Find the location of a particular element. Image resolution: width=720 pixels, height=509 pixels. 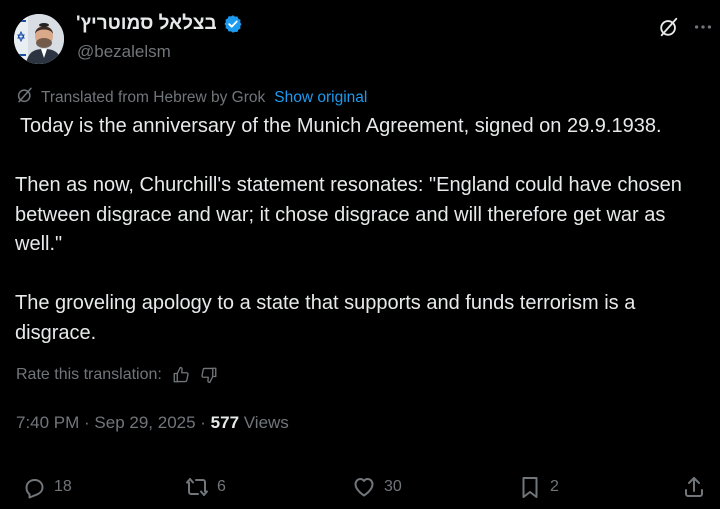

verified-badge-icon is located at coordinates (233, 24).